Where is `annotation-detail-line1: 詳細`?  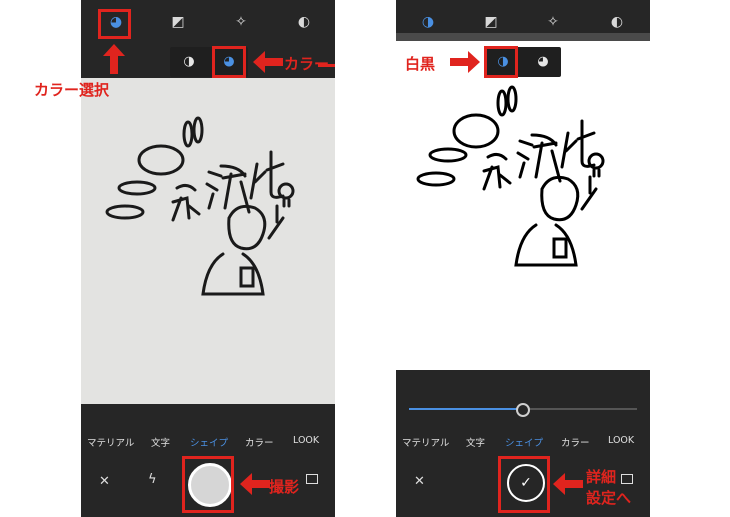 annotation-detail-line1: 詳細 is located at coordinates (601, 477).